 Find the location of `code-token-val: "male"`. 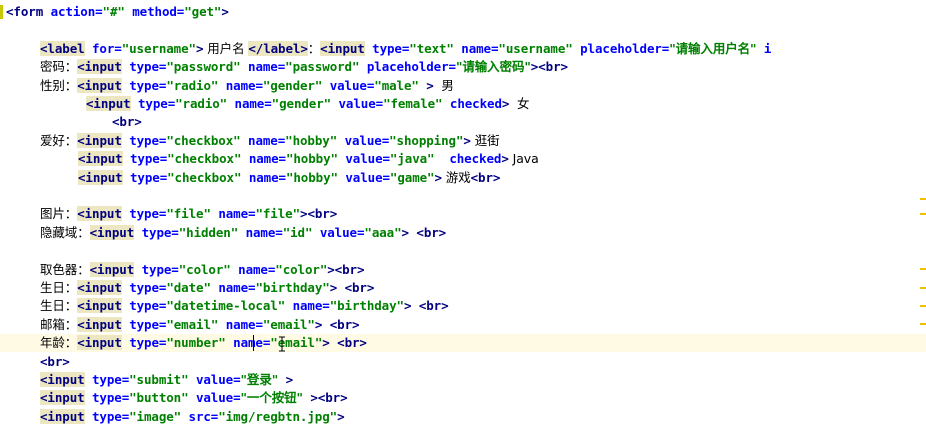

code-token-val: "male" is located at coordinates (396, 85).